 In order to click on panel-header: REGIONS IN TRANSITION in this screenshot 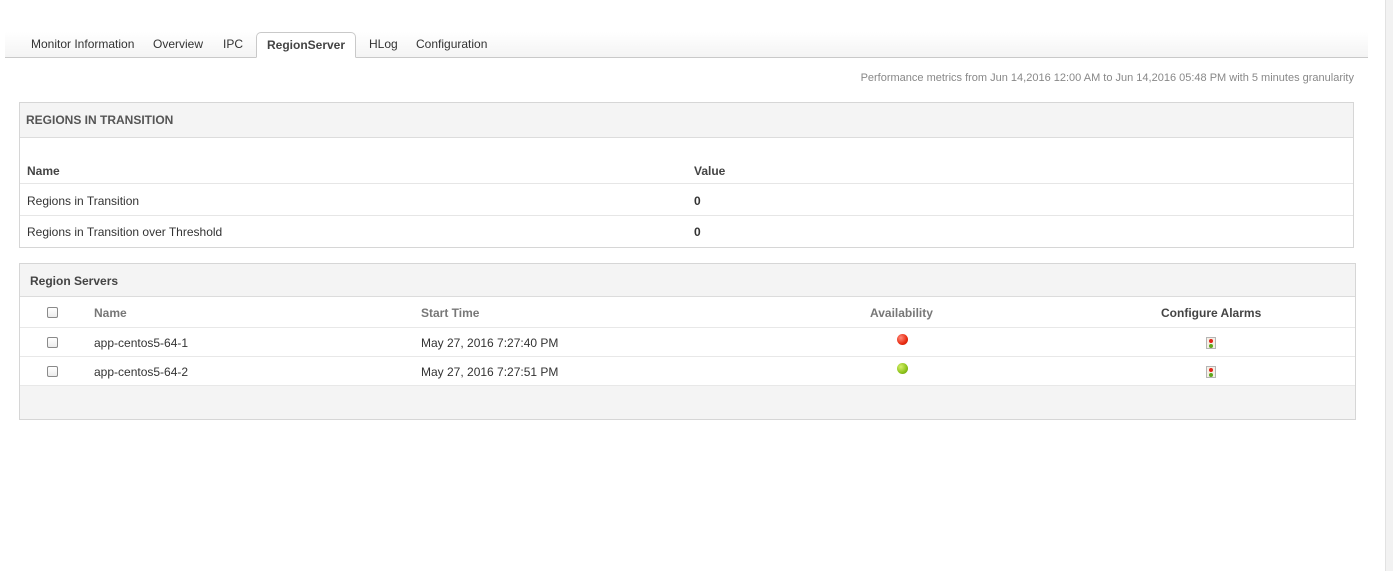, I will do `click(686, 120)`.